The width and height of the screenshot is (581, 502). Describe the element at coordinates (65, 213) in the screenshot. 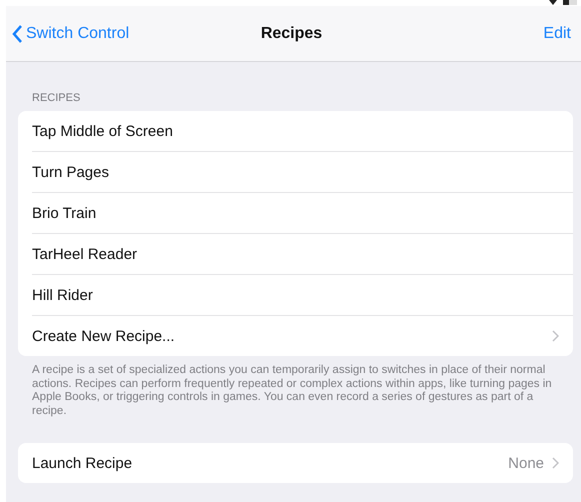

I see `item-label: Brio Train` at that location.